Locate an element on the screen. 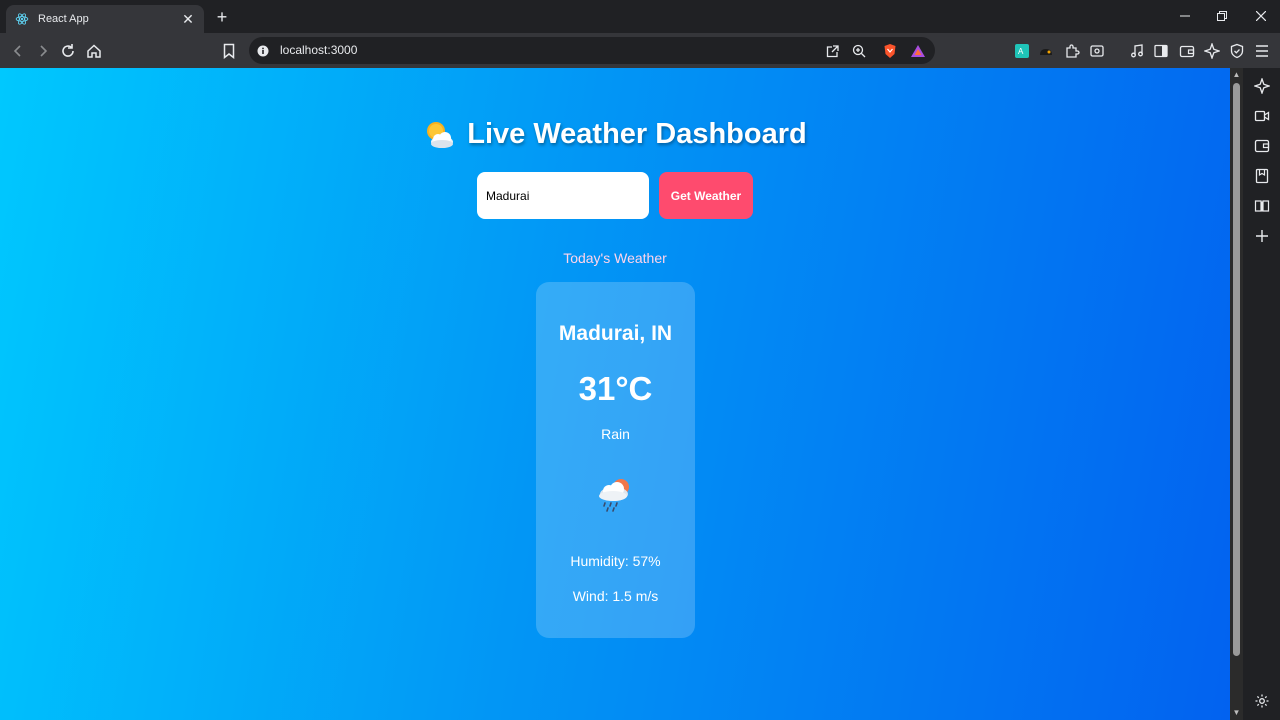  app-header: Live Weather Dashboard is located at coordinates (615, 134).